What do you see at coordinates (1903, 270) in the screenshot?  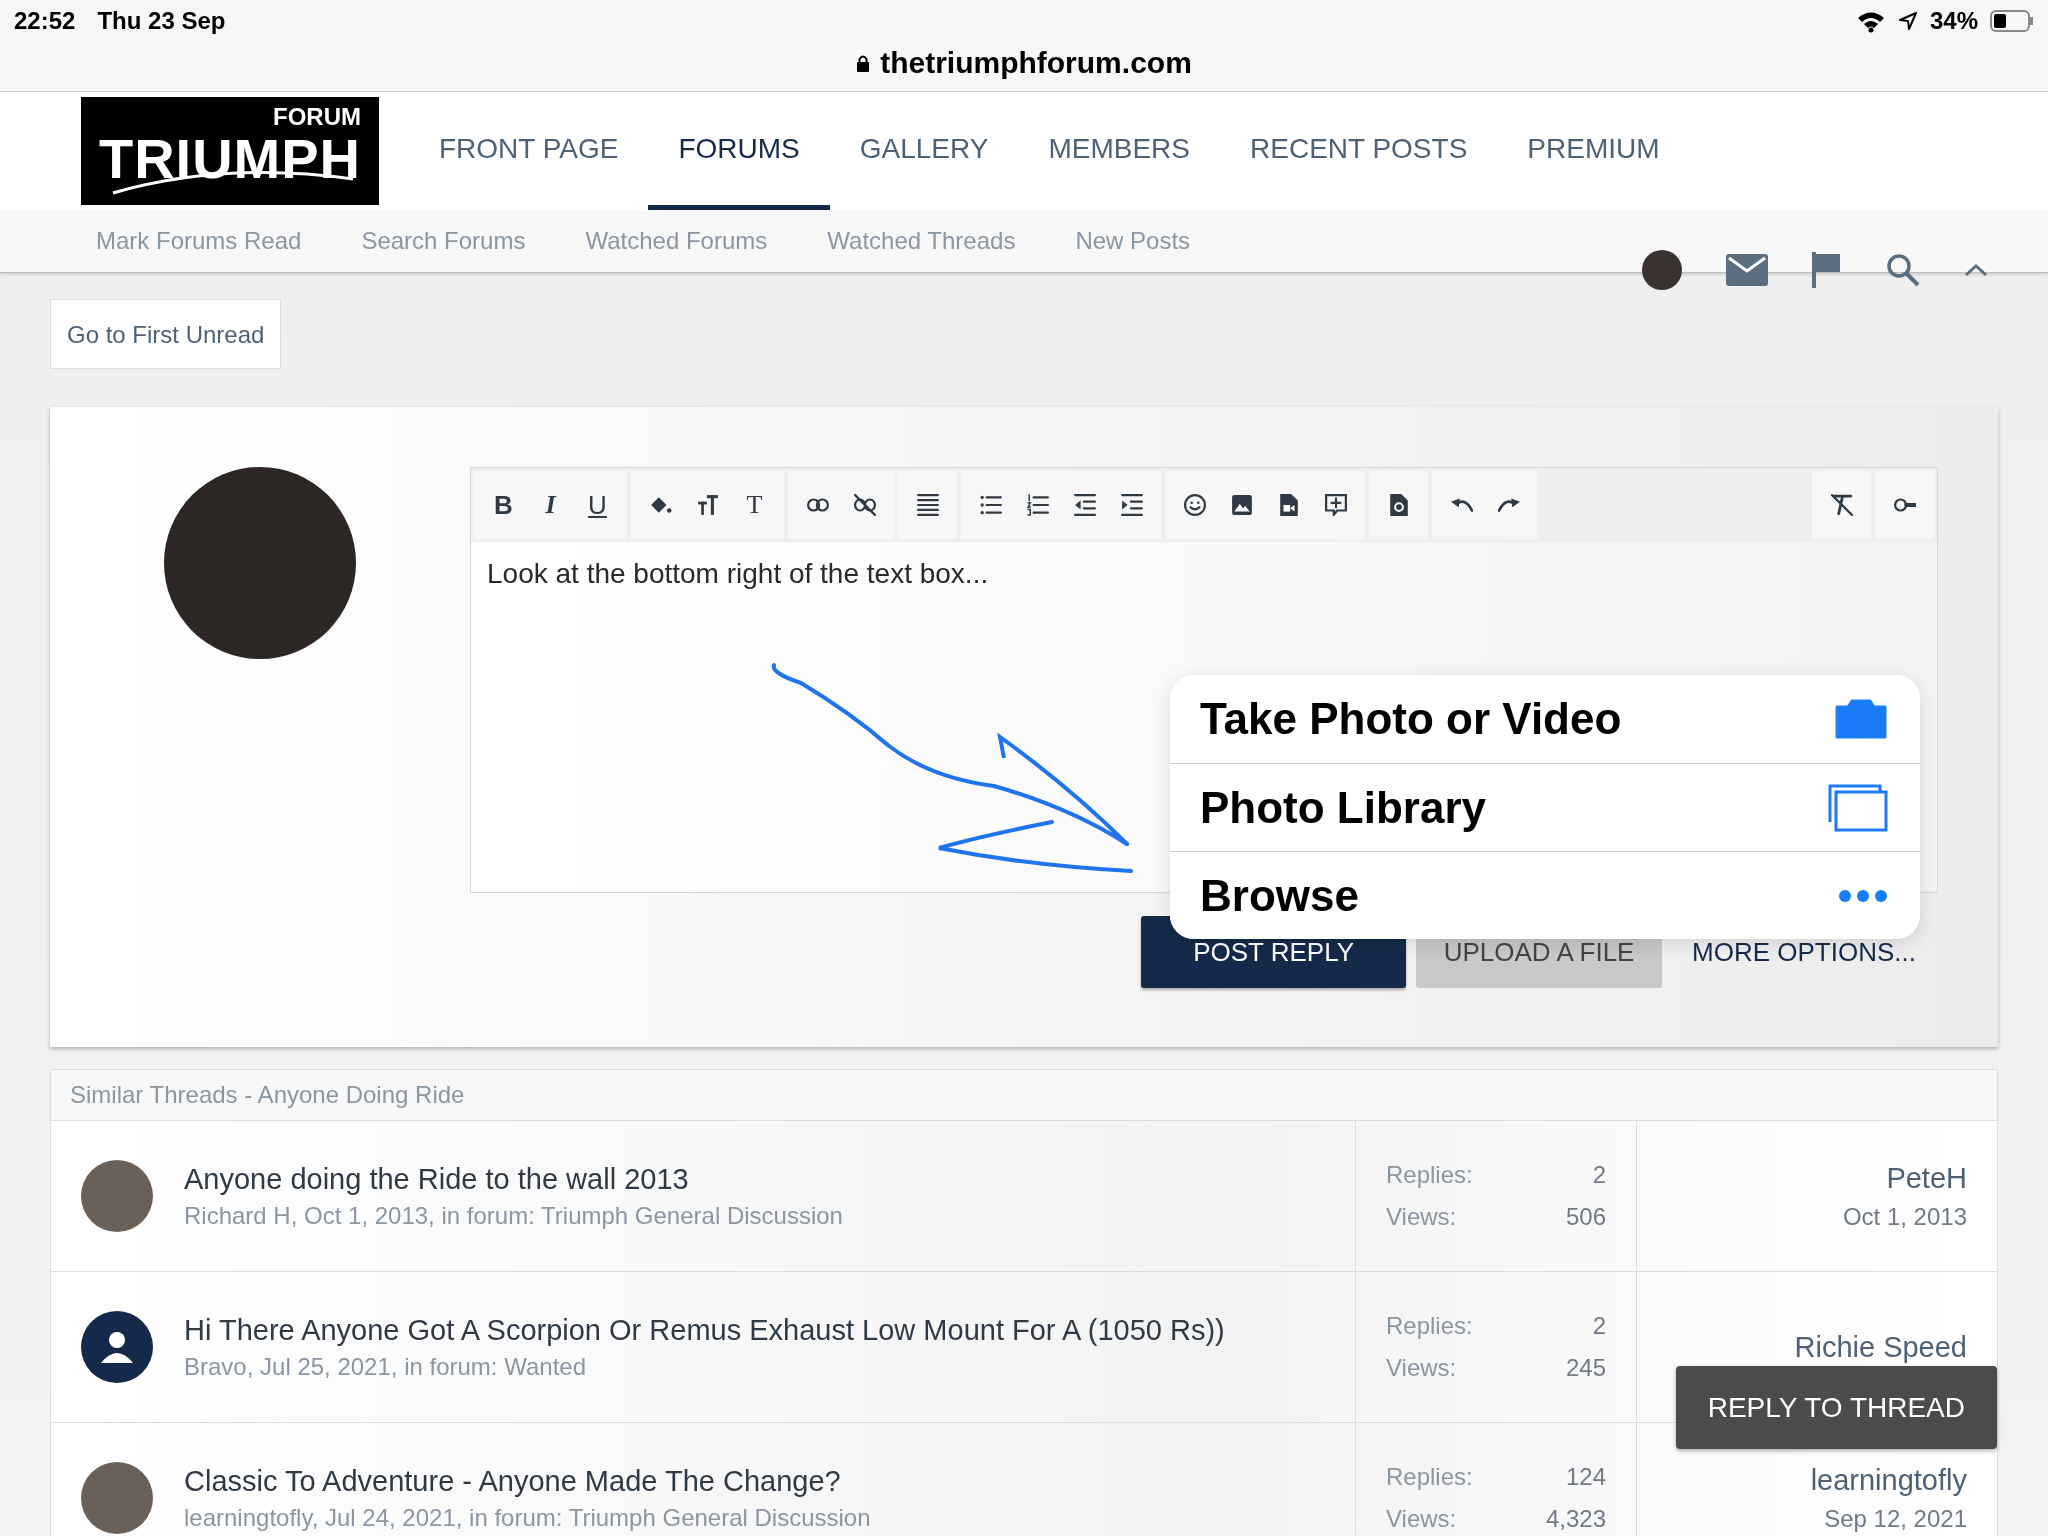 I see `search-icon` at bounding box center [1903, 270].